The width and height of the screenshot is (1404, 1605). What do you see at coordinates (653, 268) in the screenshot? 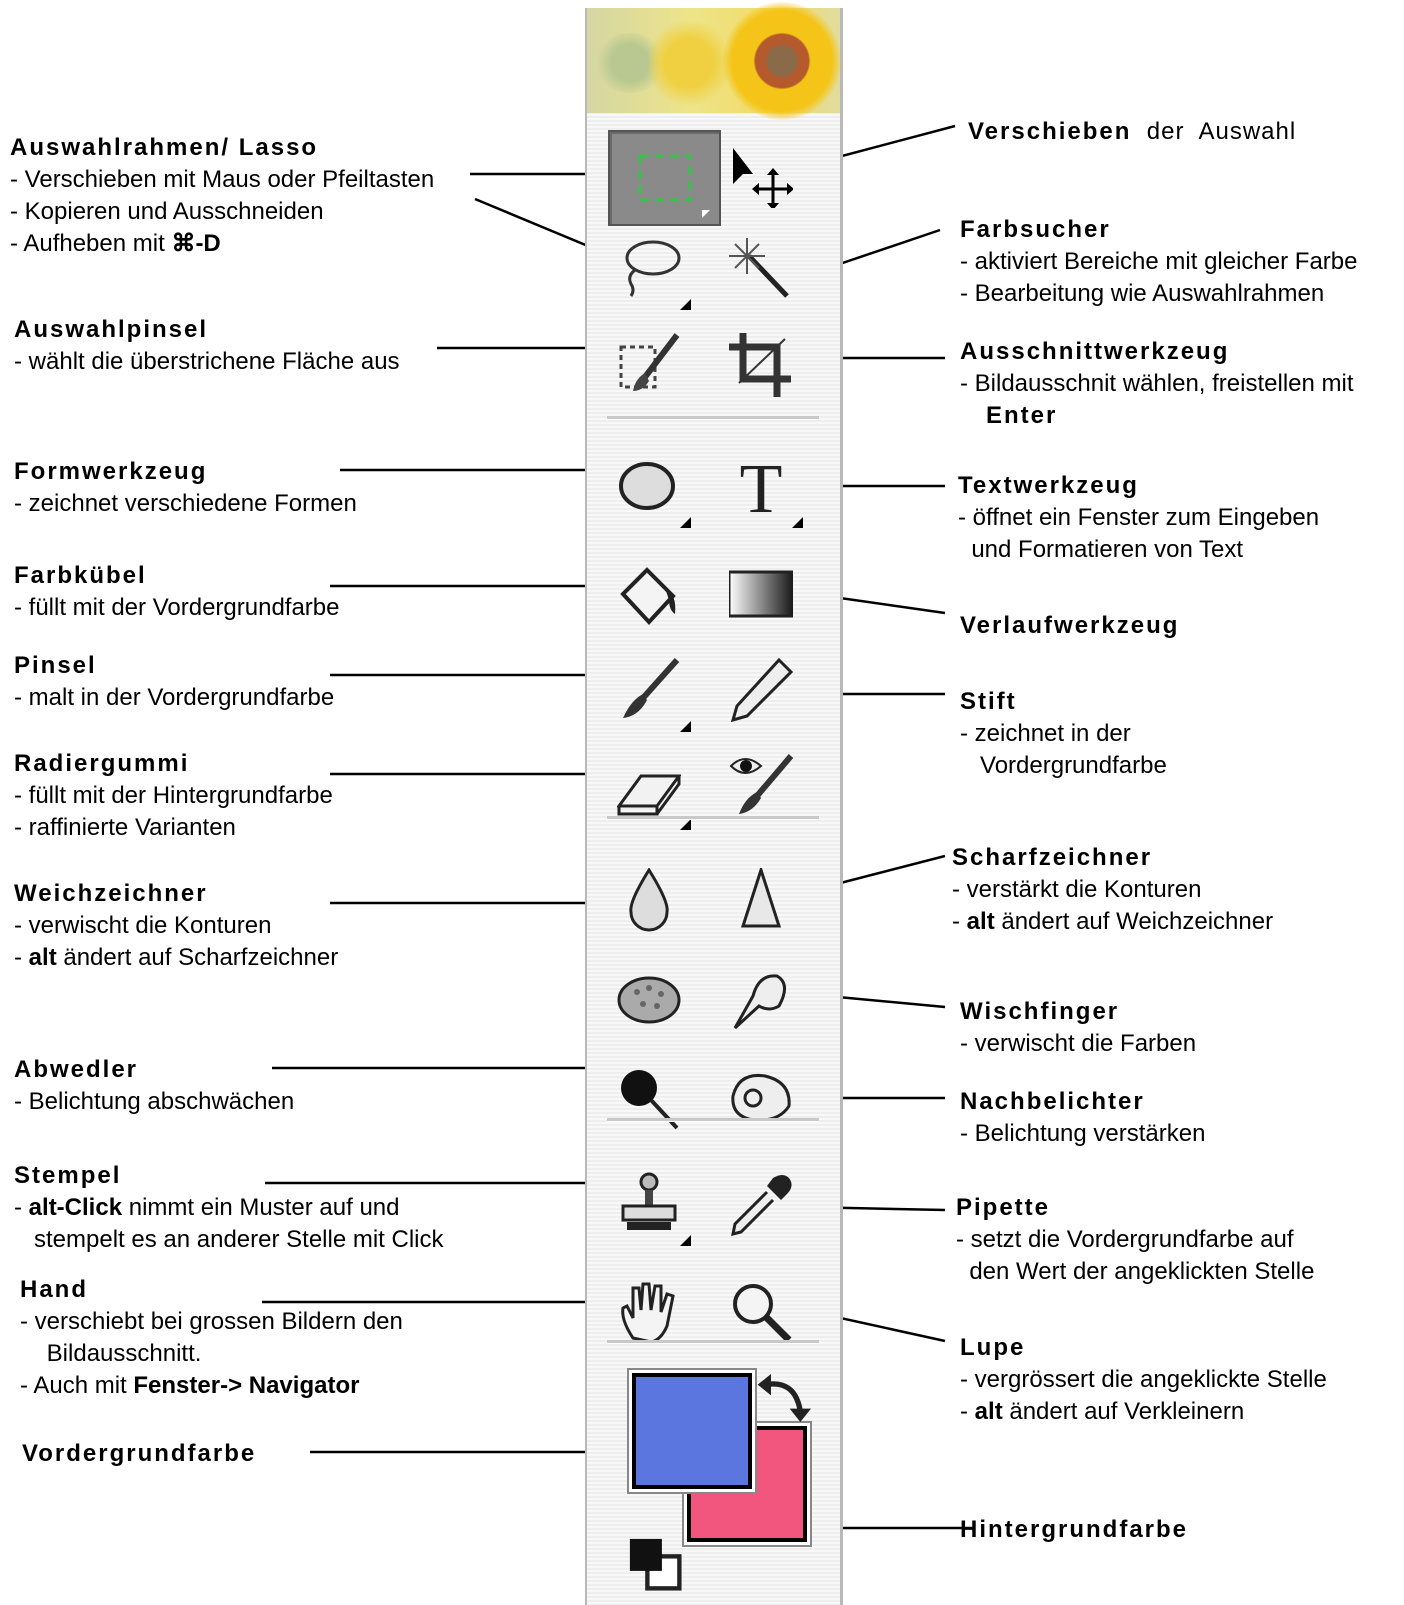
I see `lasso-icon` at bounding box center [653, 268].